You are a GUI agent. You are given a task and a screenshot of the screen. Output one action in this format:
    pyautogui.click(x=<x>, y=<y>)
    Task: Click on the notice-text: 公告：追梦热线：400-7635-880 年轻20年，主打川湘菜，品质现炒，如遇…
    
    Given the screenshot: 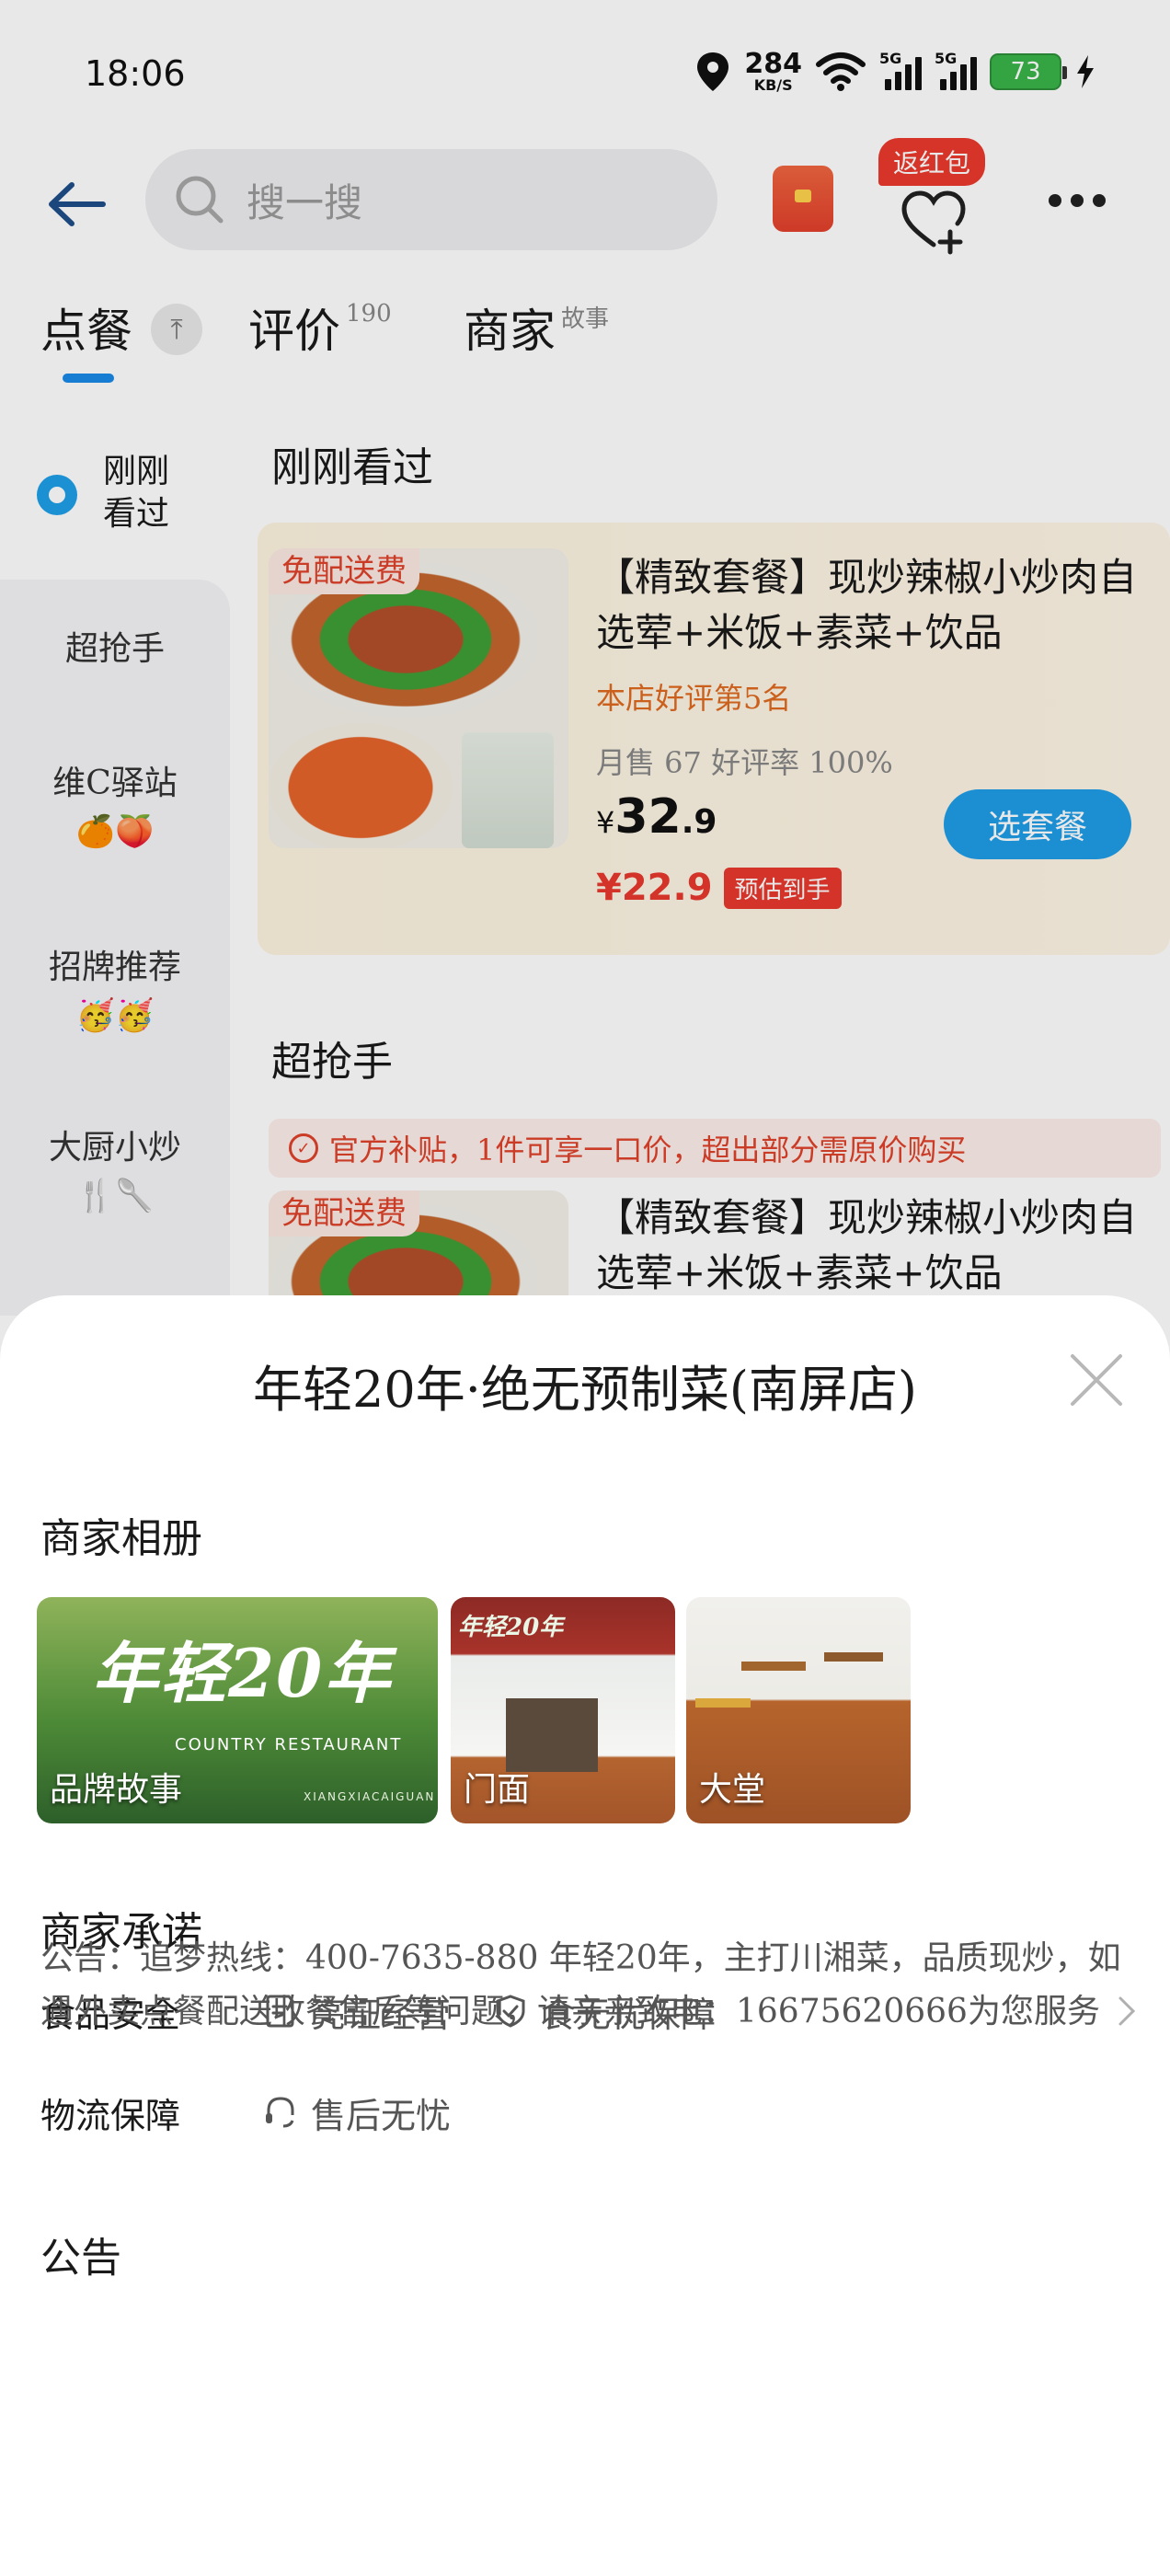 What is the action you would take?
    pyautogui.click(x=580, y=1984)
    